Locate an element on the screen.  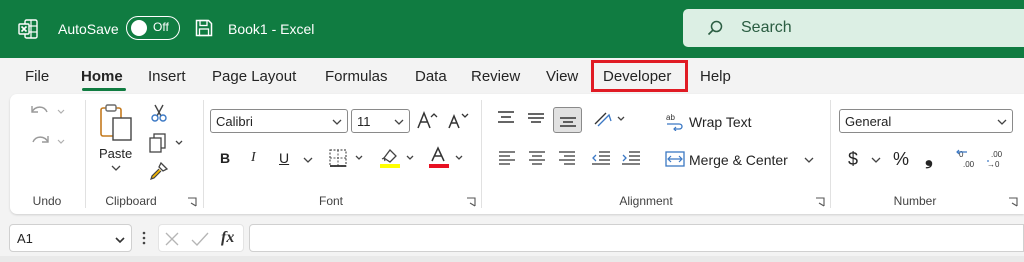
bottom-align-icon is located at coordinates (568, 122).